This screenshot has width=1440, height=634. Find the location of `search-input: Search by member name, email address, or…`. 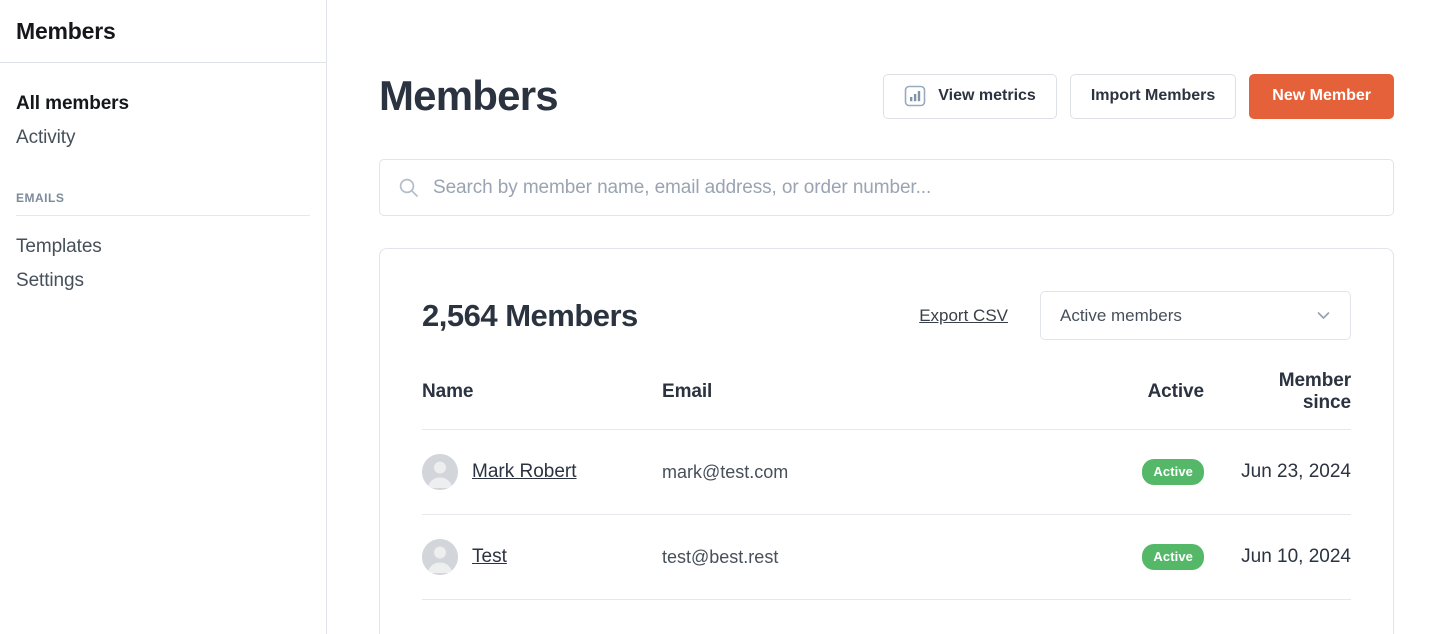

search-input: Search by member name, email address, or… is located at coordinates (886, 187).